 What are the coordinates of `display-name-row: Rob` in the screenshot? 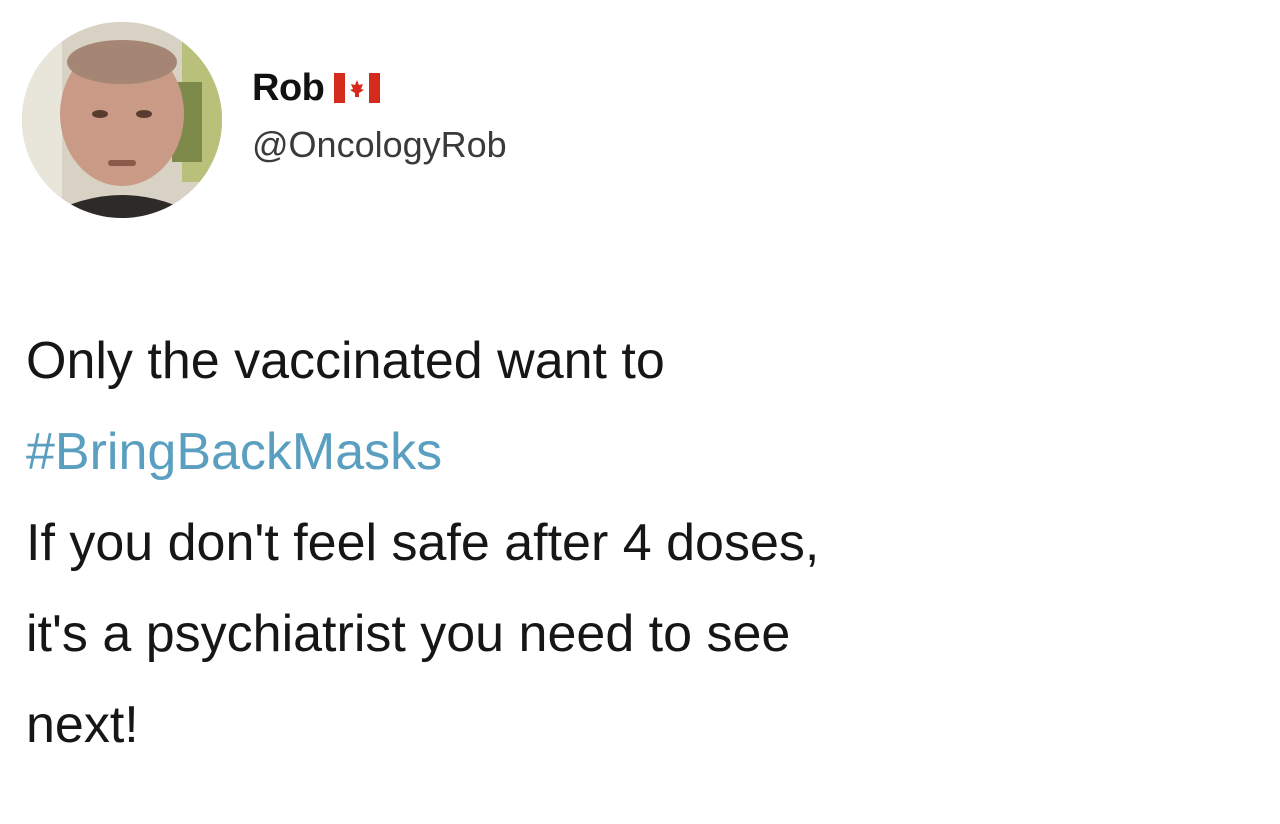 It's located at (379, 88).